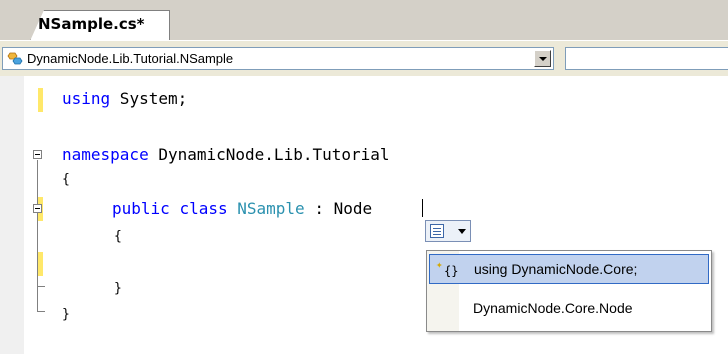 The image size is (728, 354). What do you see at coordinates (271, 208) in the screenshot?
I see `type-name: NSample` at bounding box center [271, 208].